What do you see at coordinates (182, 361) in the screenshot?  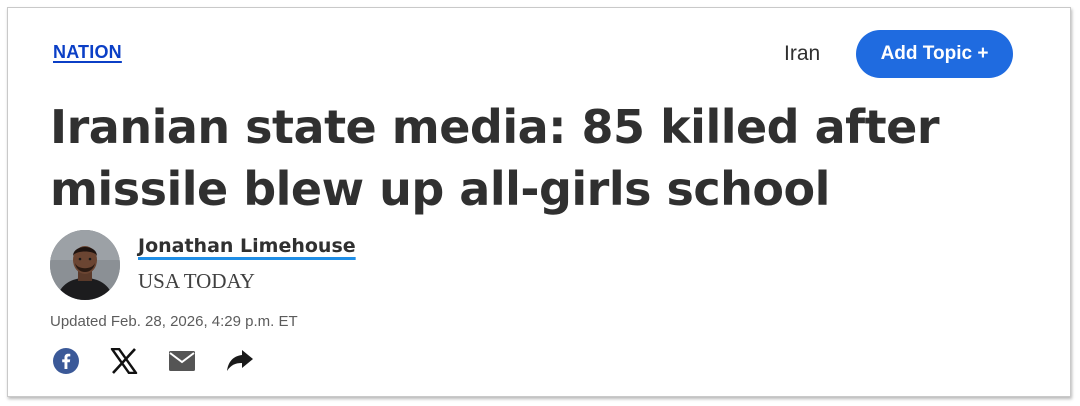 I see `email-icon` at bounding box center [182, 361].